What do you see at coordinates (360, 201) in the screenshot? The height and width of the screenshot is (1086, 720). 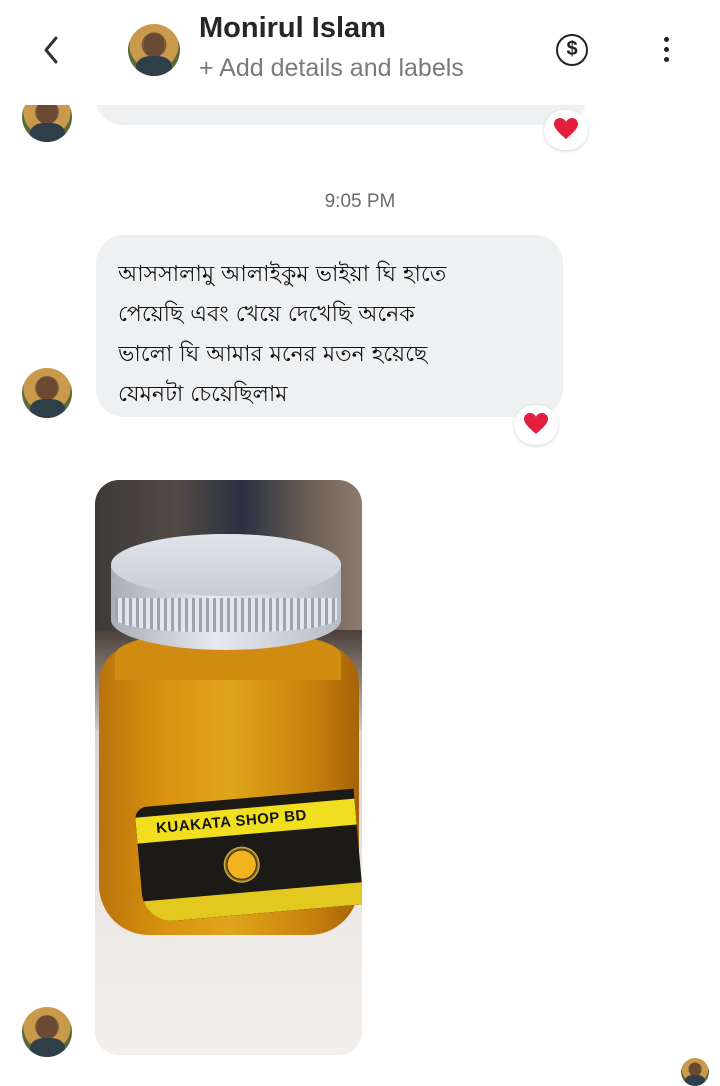 I see `message-timestamp: 9:05 PM` at bounding box center [360, 201].